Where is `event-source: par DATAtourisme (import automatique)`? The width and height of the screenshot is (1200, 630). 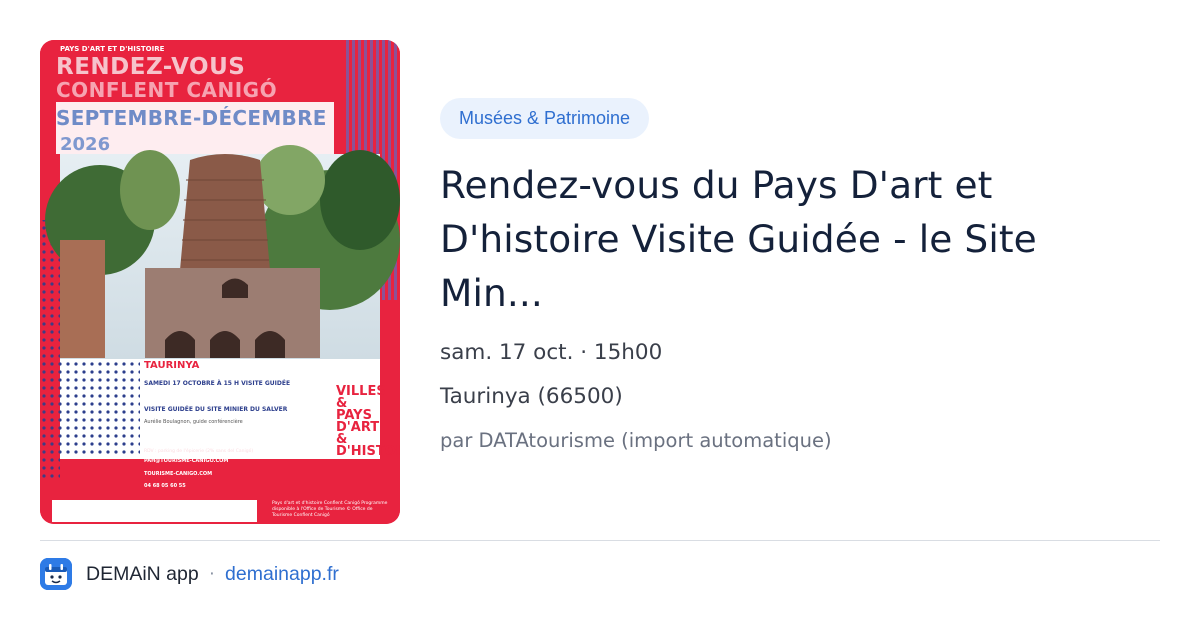 event-source: par DATAtourisme (import automatique) is located at coordinates (636, 440).